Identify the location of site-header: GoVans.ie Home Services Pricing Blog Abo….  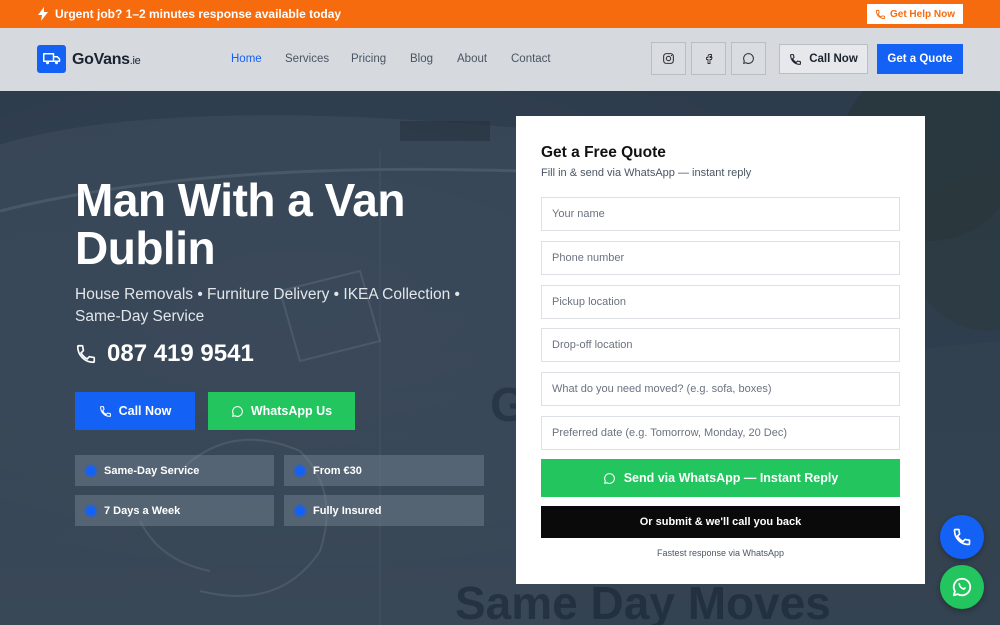
(500, 59).